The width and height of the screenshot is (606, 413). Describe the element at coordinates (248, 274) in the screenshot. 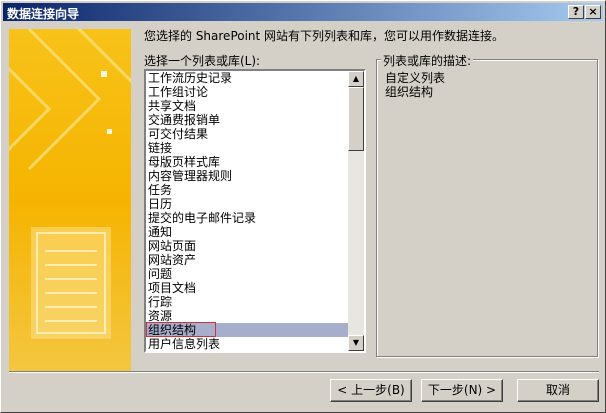

I see `list-item: 问题` at that location.